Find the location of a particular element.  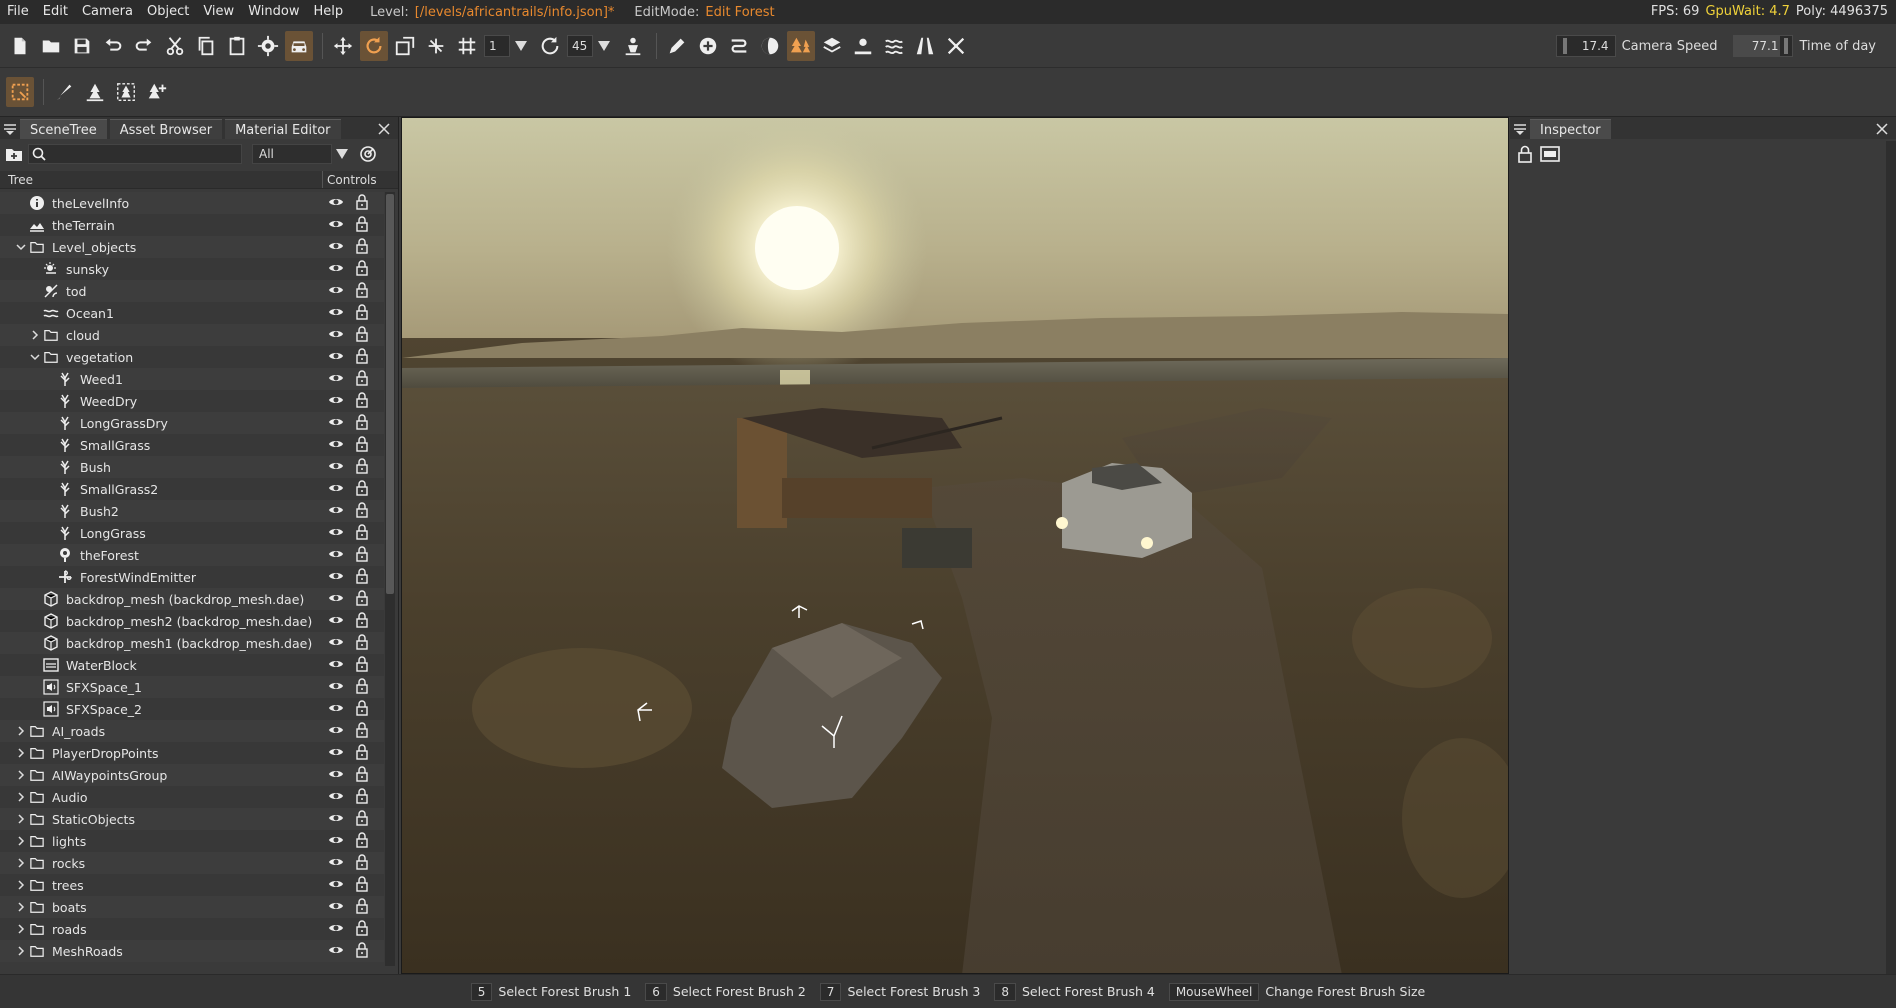

tab-scenetree: SceneTree is located at coordinates (63, 129).